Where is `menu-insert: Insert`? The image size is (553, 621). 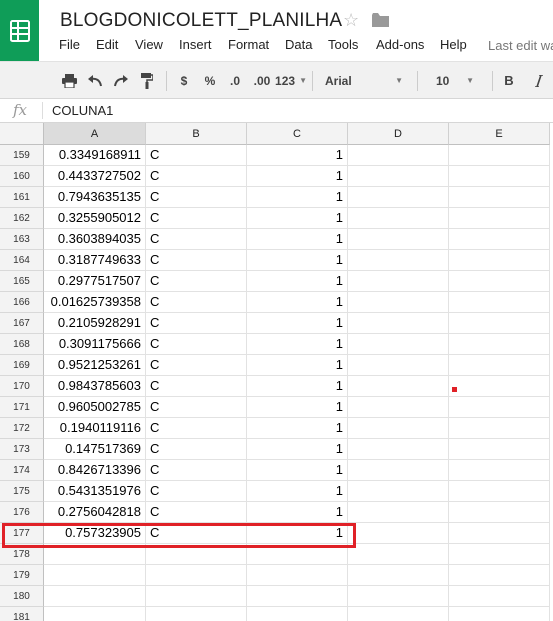 menu-insert: Insert is located at coordinates (195, 44).